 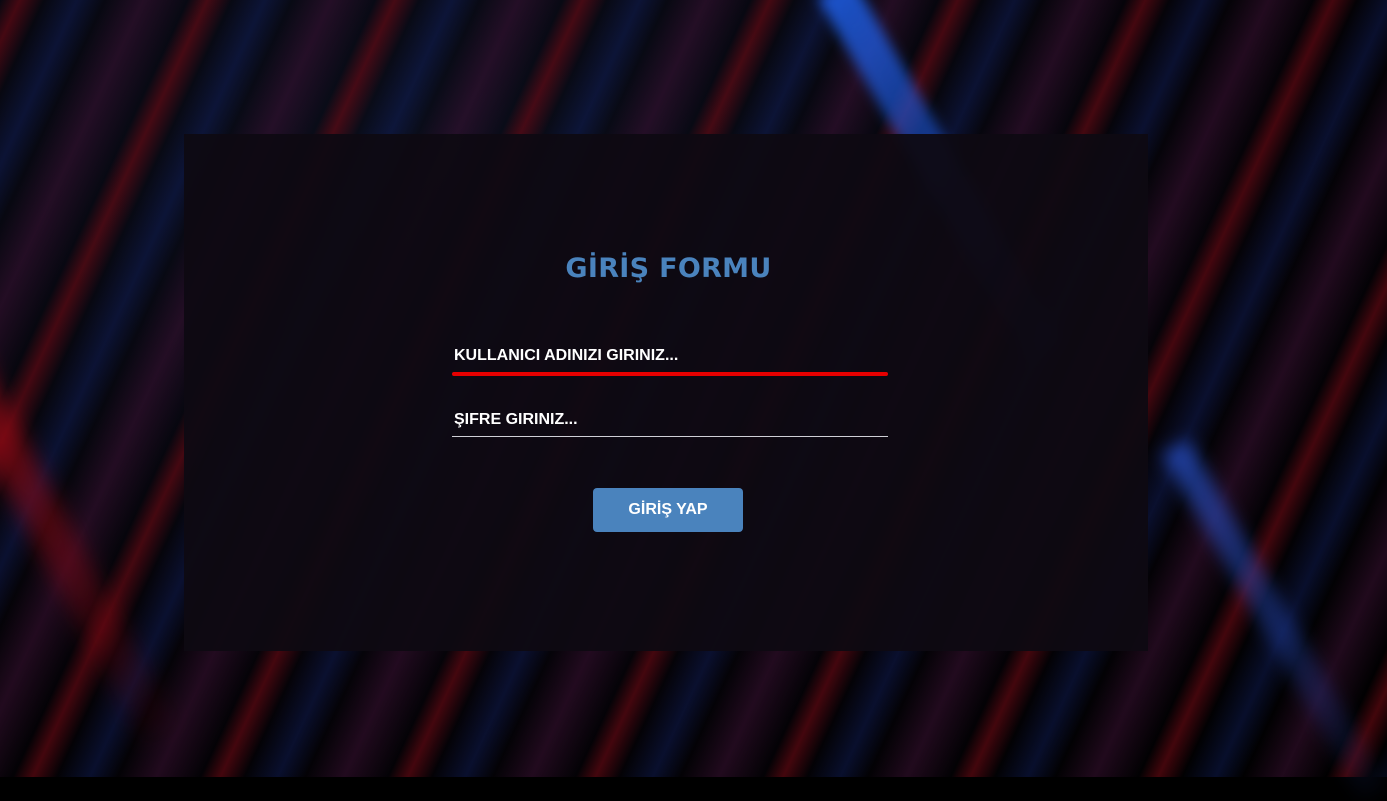 I want to click on password-field-wrapper, so click(x=670, y=421).